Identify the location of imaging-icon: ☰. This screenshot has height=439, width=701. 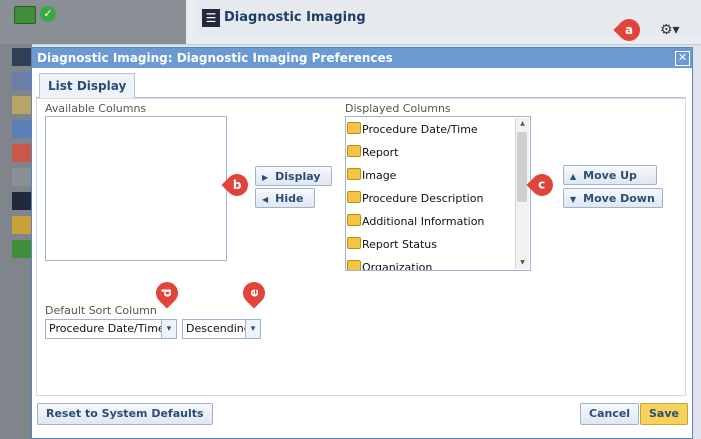
(211, 18).